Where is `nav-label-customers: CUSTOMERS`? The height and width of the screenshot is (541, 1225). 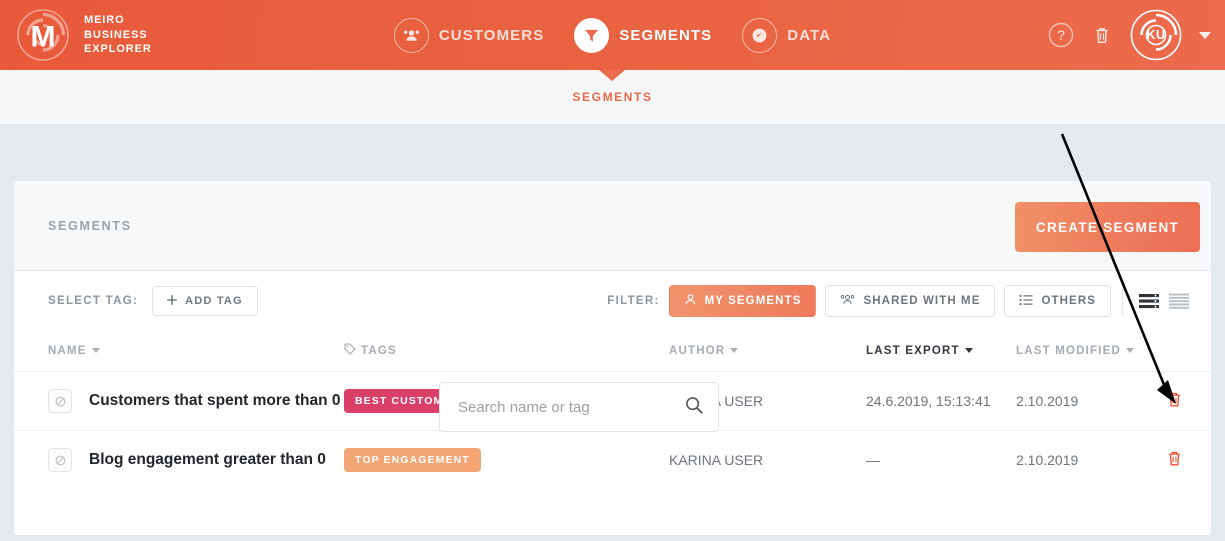
nav-label-customers: CUSTOMERS is located at coordinates (491, 35).